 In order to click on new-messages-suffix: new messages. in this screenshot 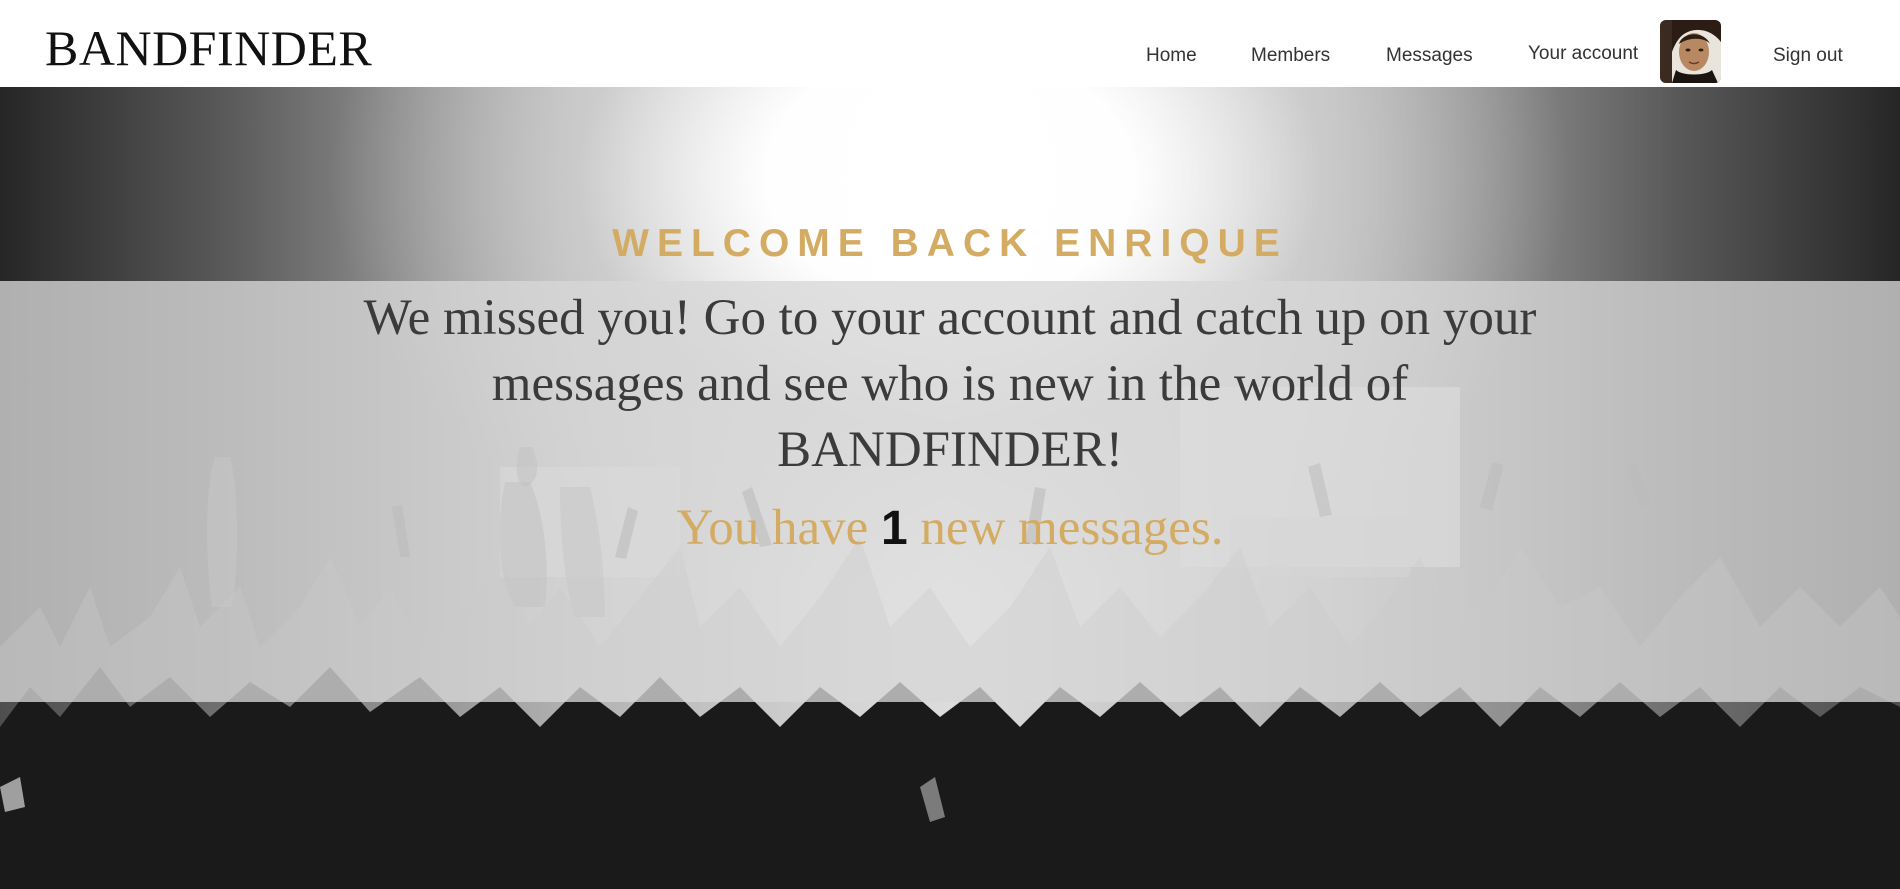, I will do `click(1072, 528)`.